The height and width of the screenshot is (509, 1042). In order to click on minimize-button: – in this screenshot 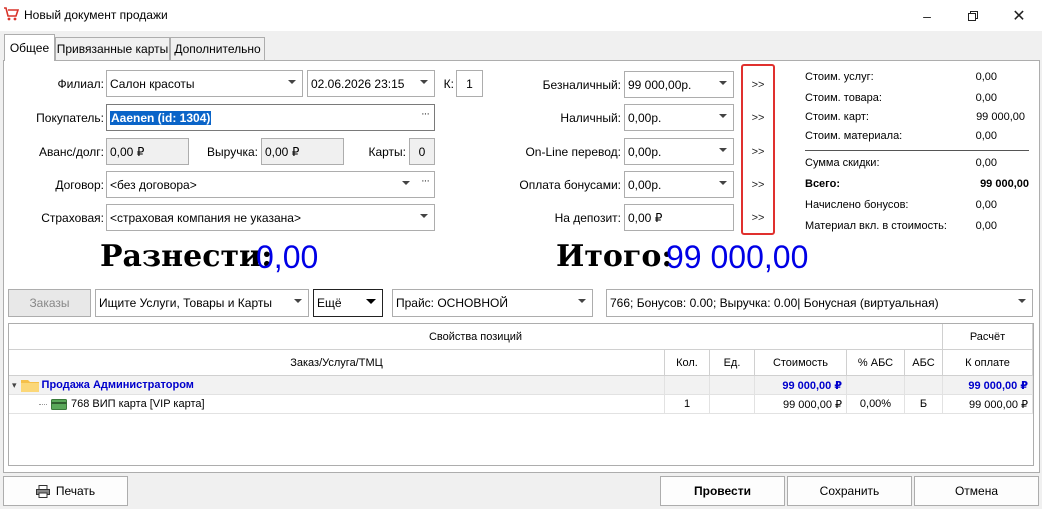, I will do `click(927, 15)`.